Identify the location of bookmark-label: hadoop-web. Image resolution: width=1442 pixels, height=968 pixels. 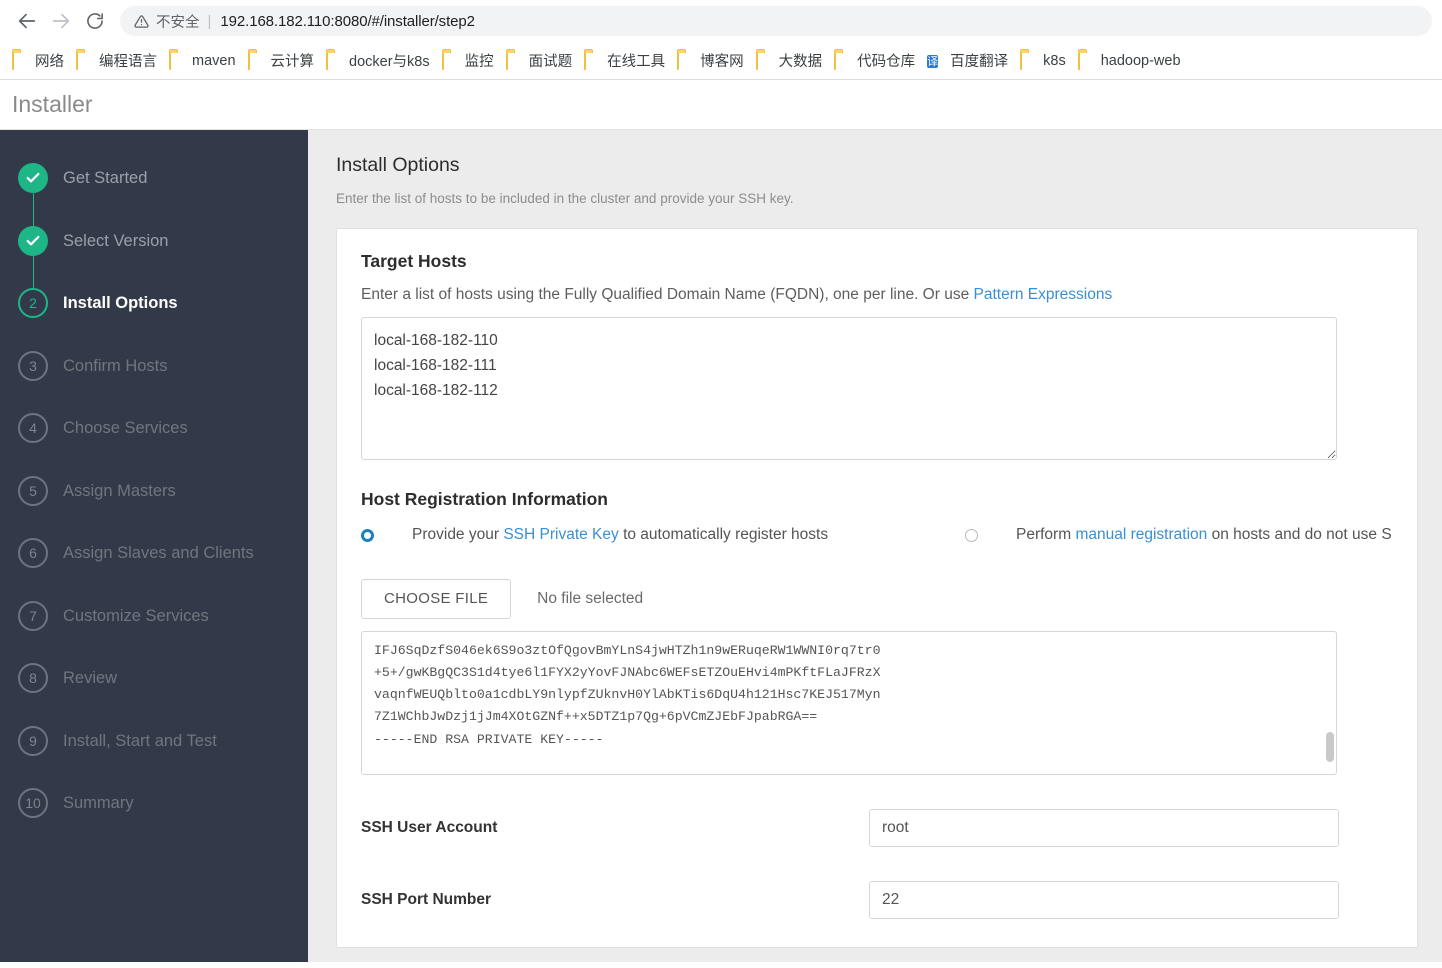
(1140, 60).